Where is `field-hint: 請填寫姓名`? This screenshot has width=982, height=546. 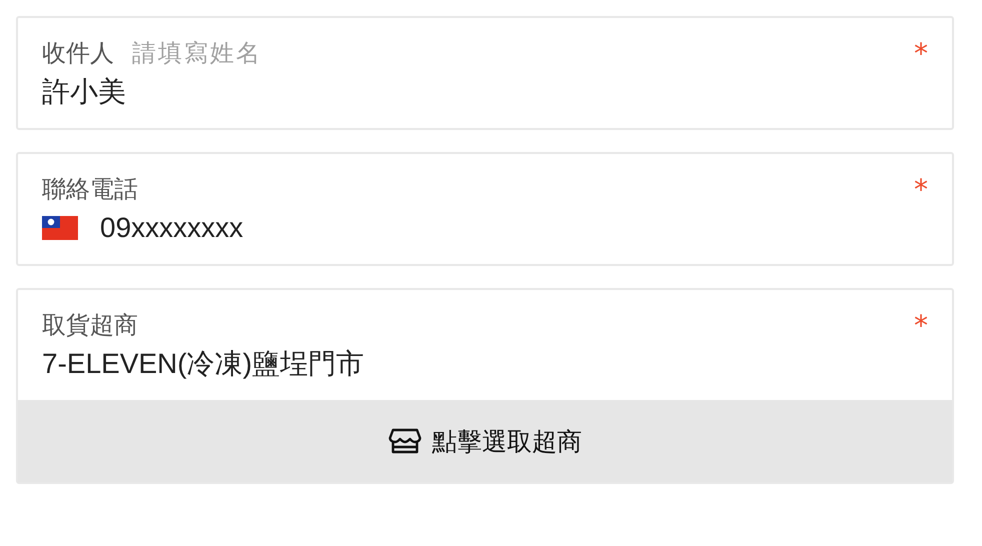 field-hint: 請填寫姓名 is located at coordinates (197, 53).